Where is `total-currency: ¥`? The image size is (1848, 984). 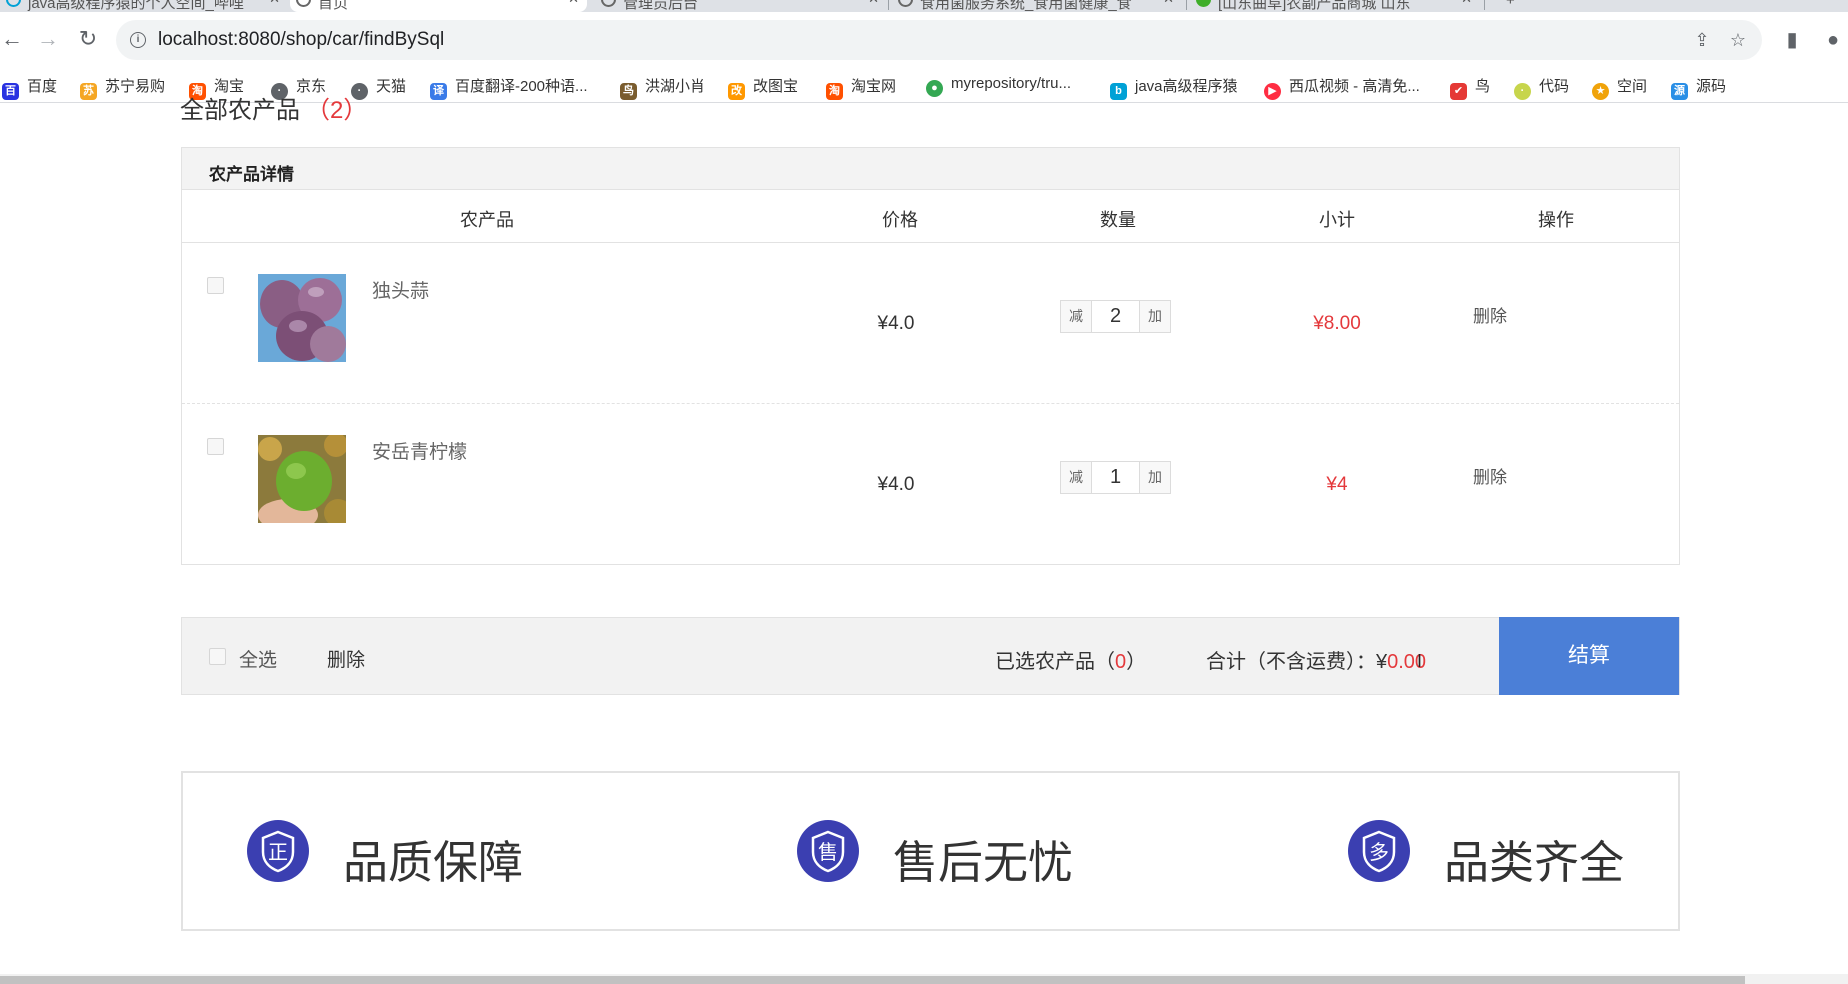
total-currency: ¥ is located at coordinates (1382, 662).